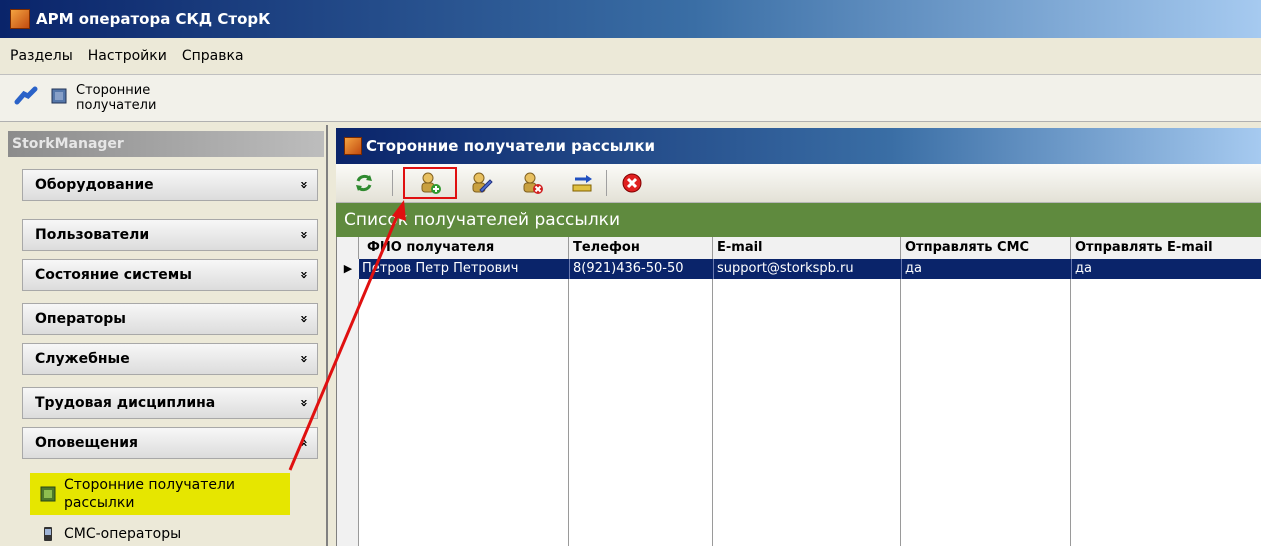 The image size is (1261, 546). I want to click on add-user-icon, so click(431, 183).